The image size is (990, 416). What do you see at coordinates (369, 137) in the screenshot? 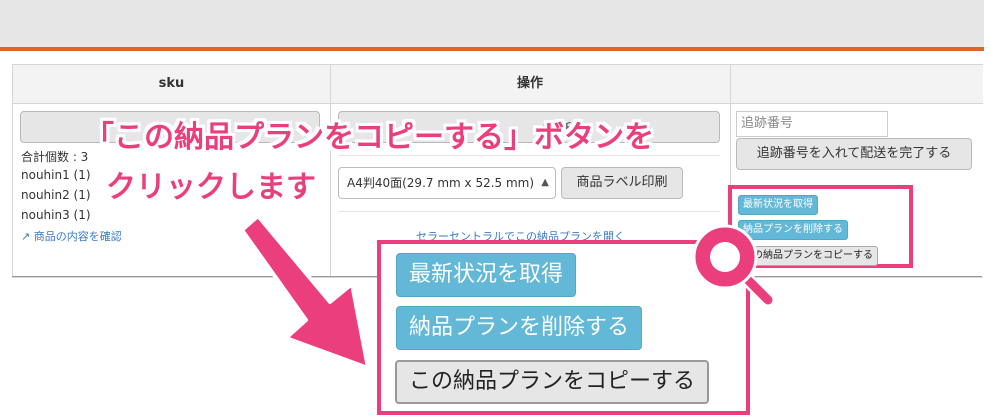
I see `callout-line-1: 「この納品プランをコピーする」ボタンを` at bounding box center [369, 137].